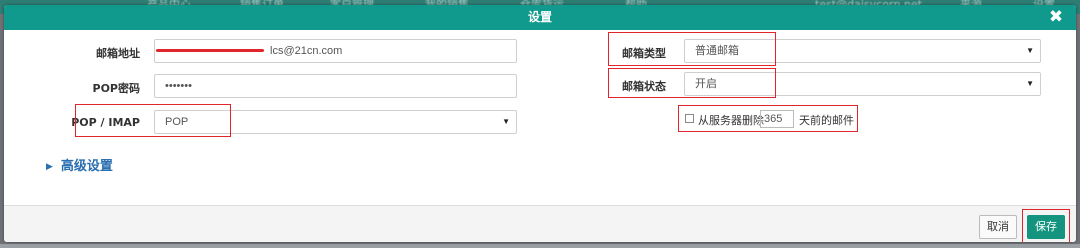 This screenshot has width=1080, height=248. Describe the element at coordinates (862, 84) in the screenshot. I see `mailbox-status-select: 开启 ▼` at that location.